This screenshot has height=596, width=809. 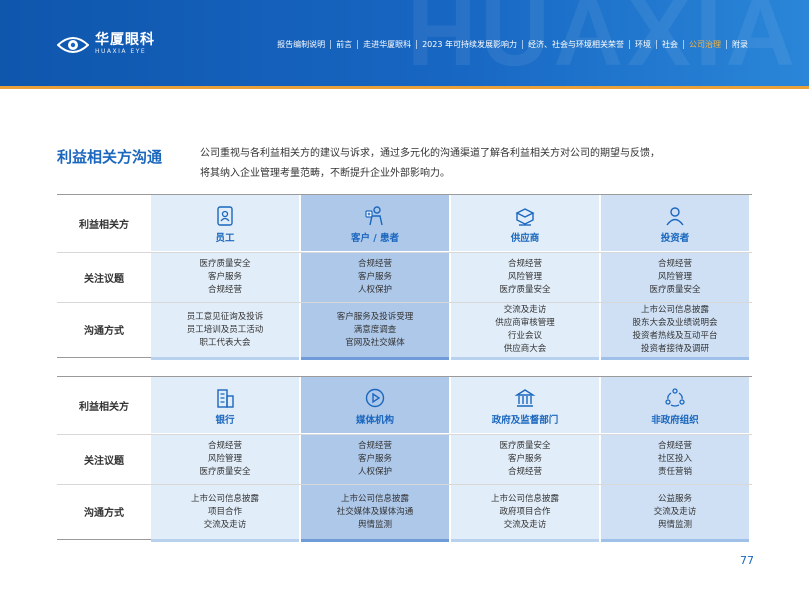 I want to click on stakeholder-name: 客户 / 患者, so click(x=375, y=238).